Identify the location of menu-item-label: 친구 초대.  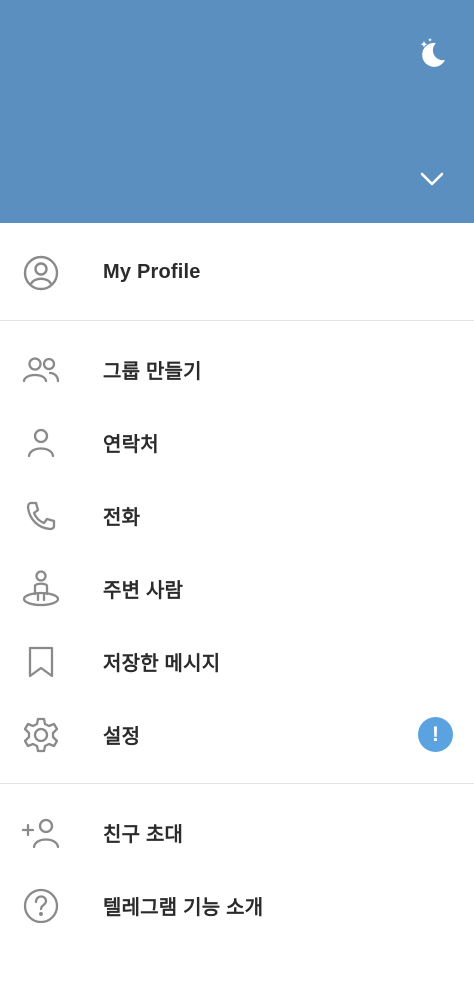
(143, 835).